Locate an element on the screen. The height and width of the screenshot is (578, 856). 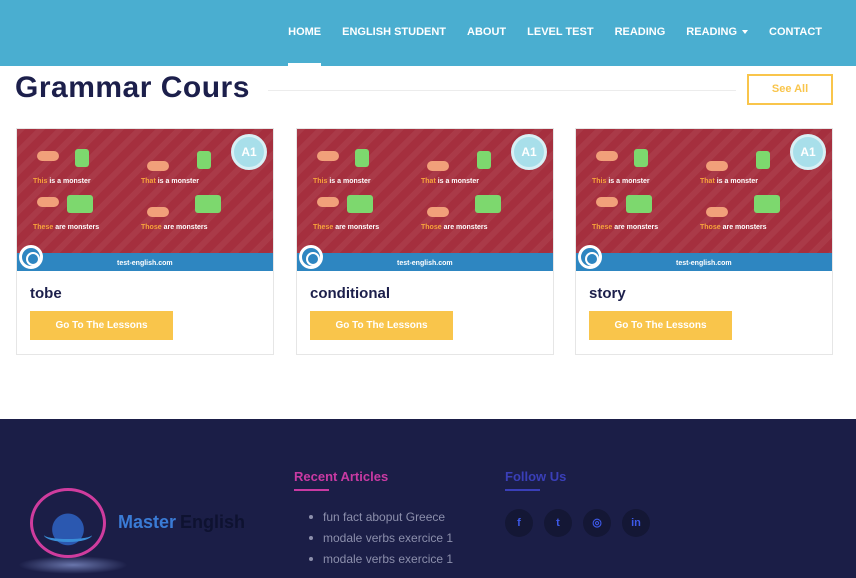
caret-down-icon is located at coordinates (745, 32).